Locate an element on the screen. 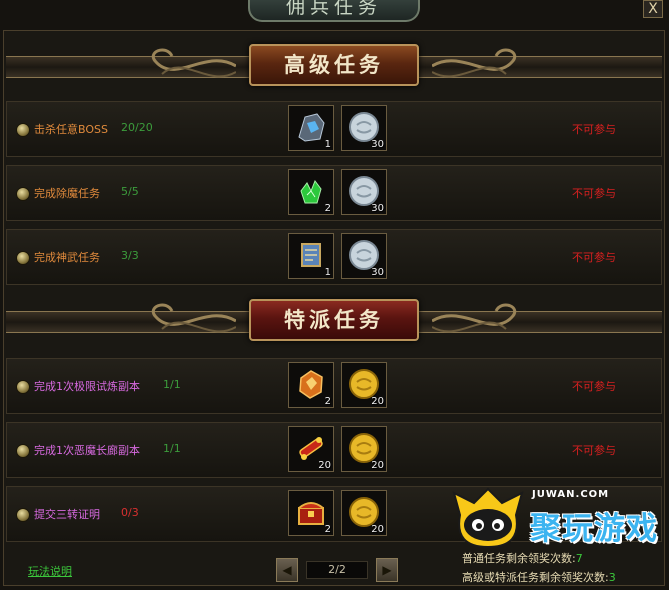 Image resolution: width=669 pixels, height=590 pixels. section-title: 特派任务 is located at coordinates (334, 319).